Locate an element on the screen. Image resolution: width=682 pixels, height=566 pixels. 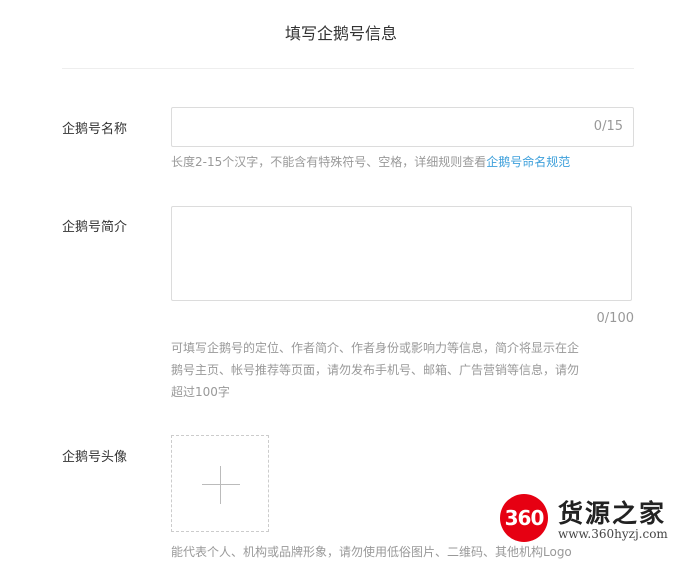
name-input is located at coordinates (382, 126).